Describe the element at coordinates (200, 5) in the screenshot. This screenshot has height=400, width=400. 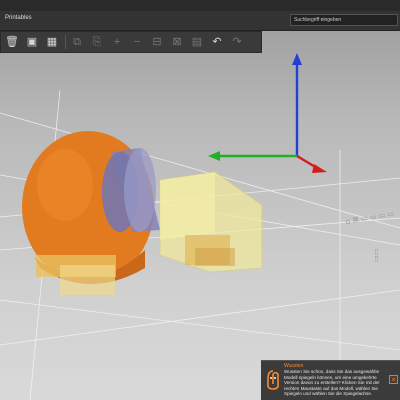
I see `window-top-bar` at that location.